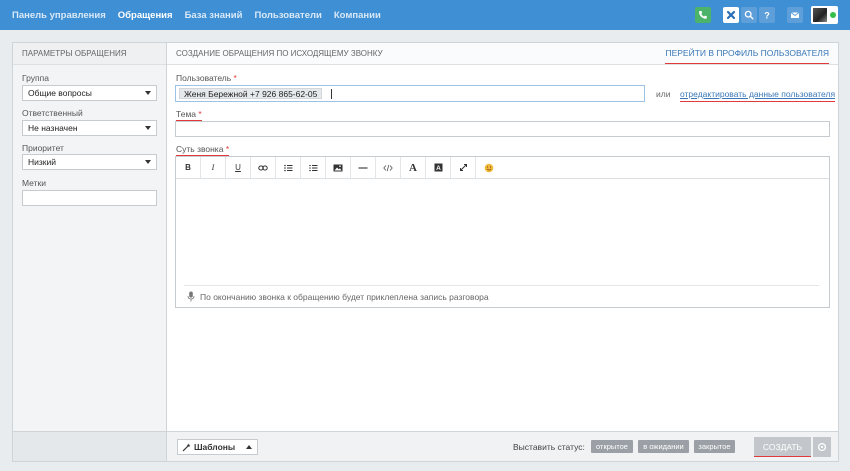  I want to click on phone-button, so click(703, 15).